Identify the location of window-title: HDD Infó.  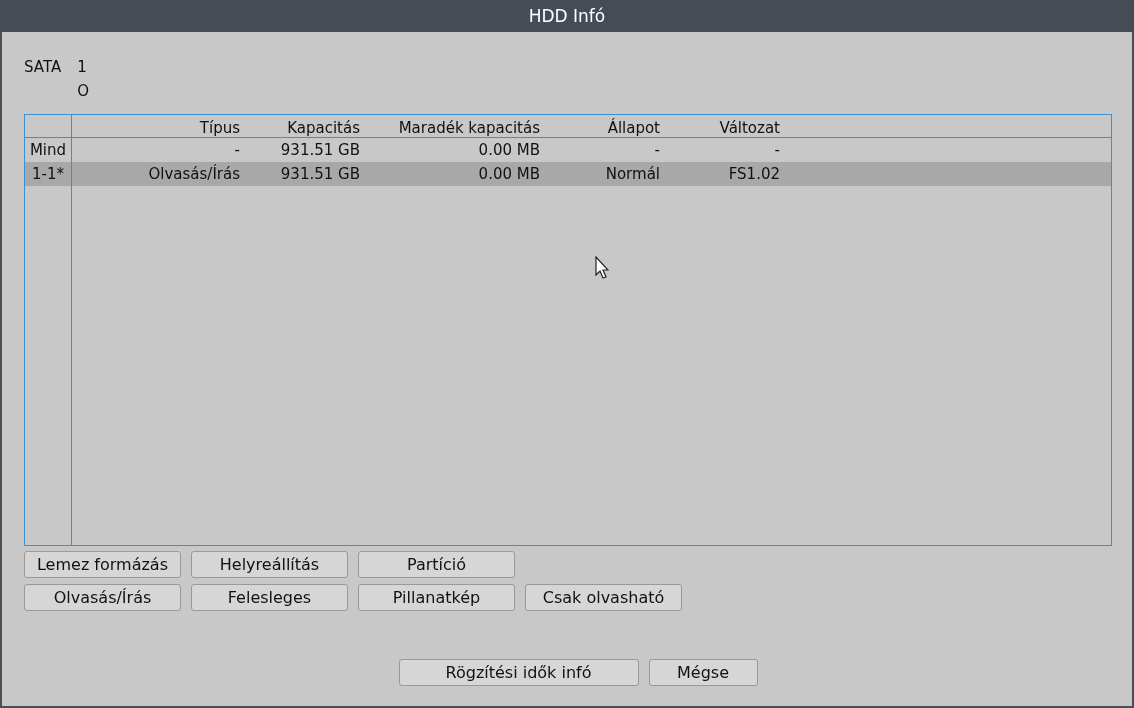
(567, 16).